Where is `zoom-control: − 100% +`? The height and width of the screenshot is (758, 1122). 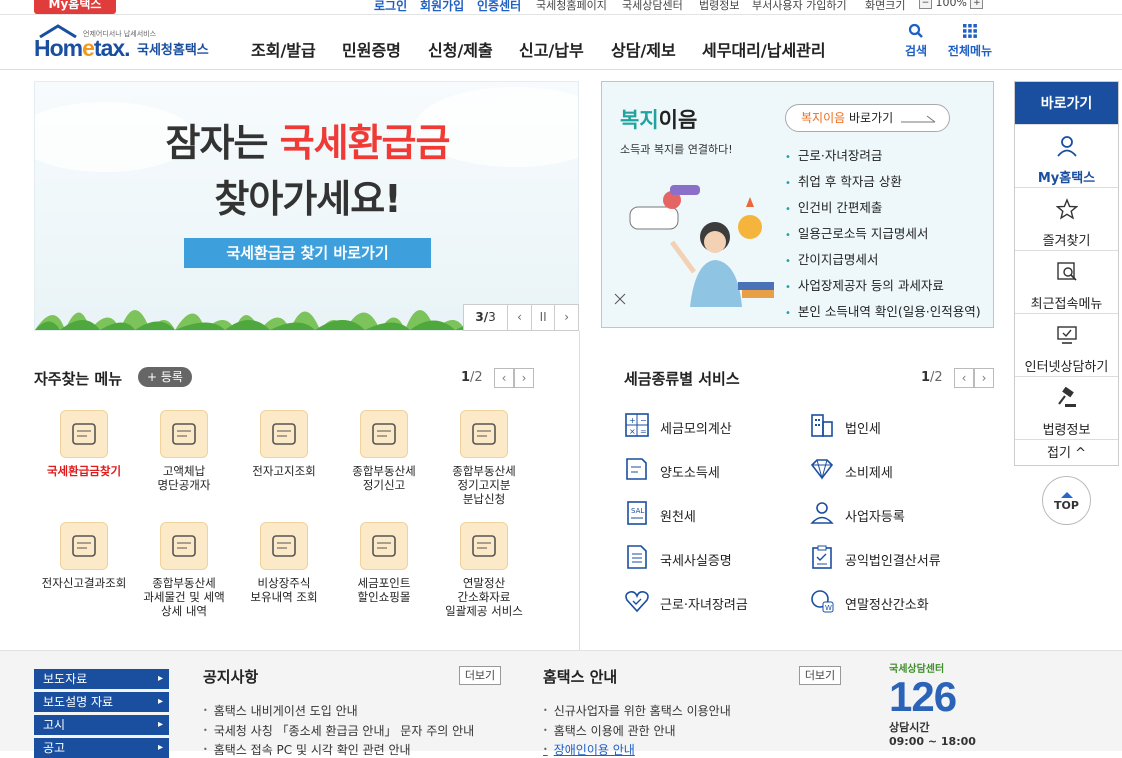
zoom-control: − 100% + is located at coordinates (951, 4).